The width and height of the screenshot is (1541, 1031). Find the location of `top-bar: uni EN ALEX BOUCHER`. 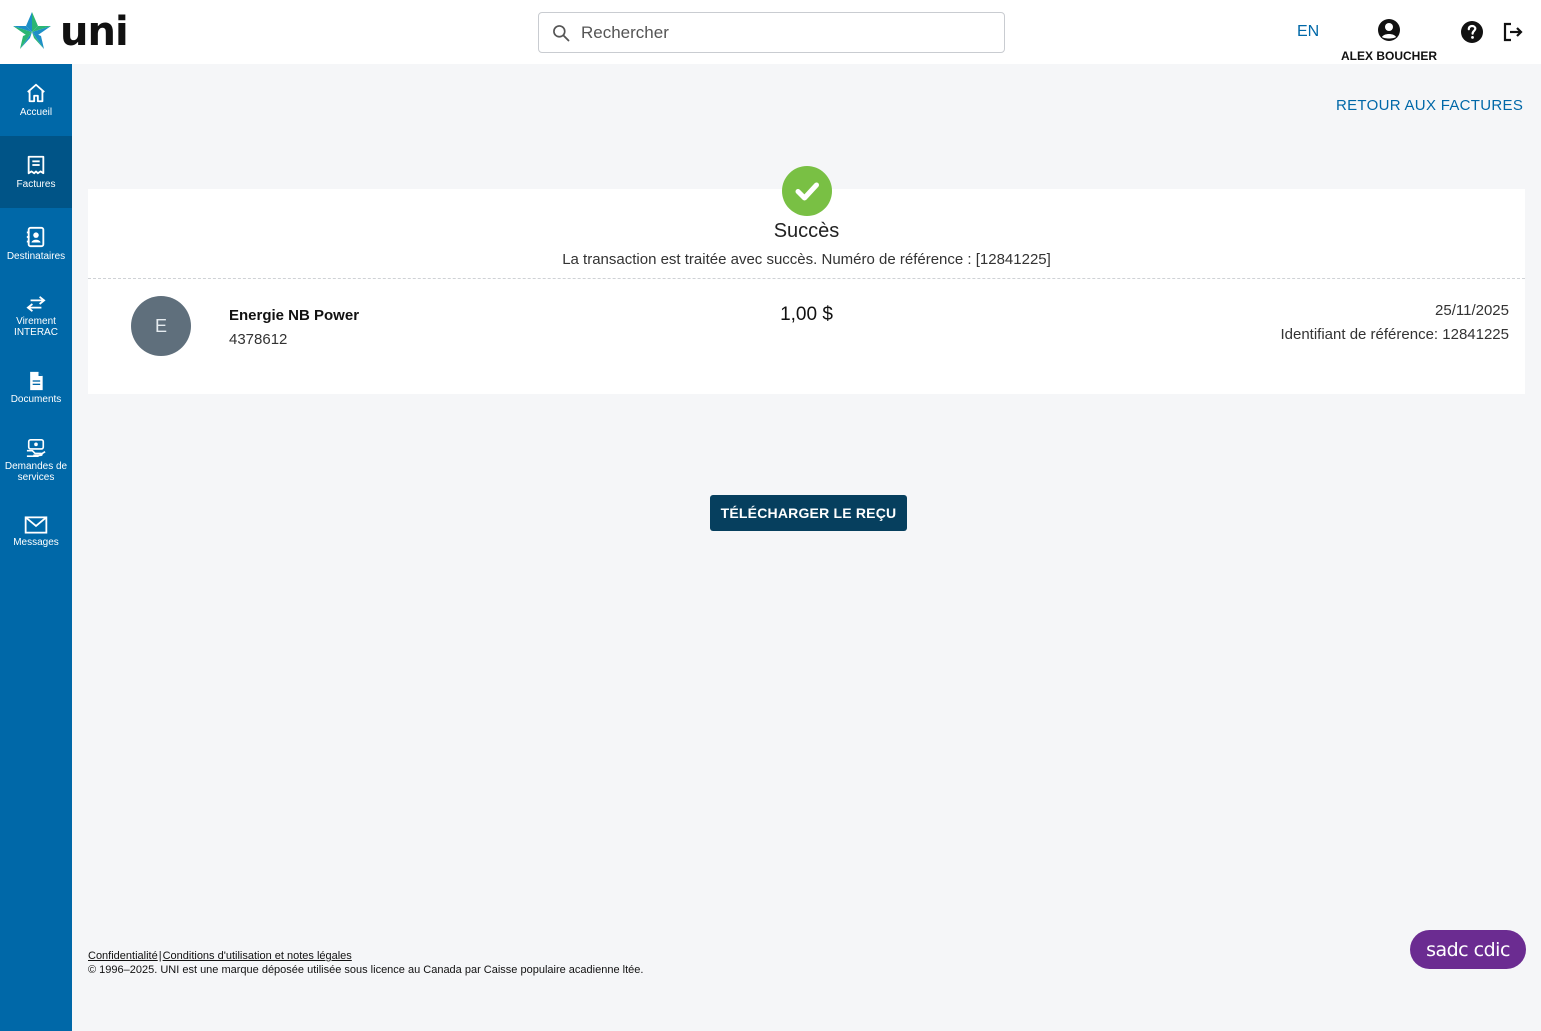

top-bar: uni EN ALEX BOUCHER is located at coordinates (770, 32).